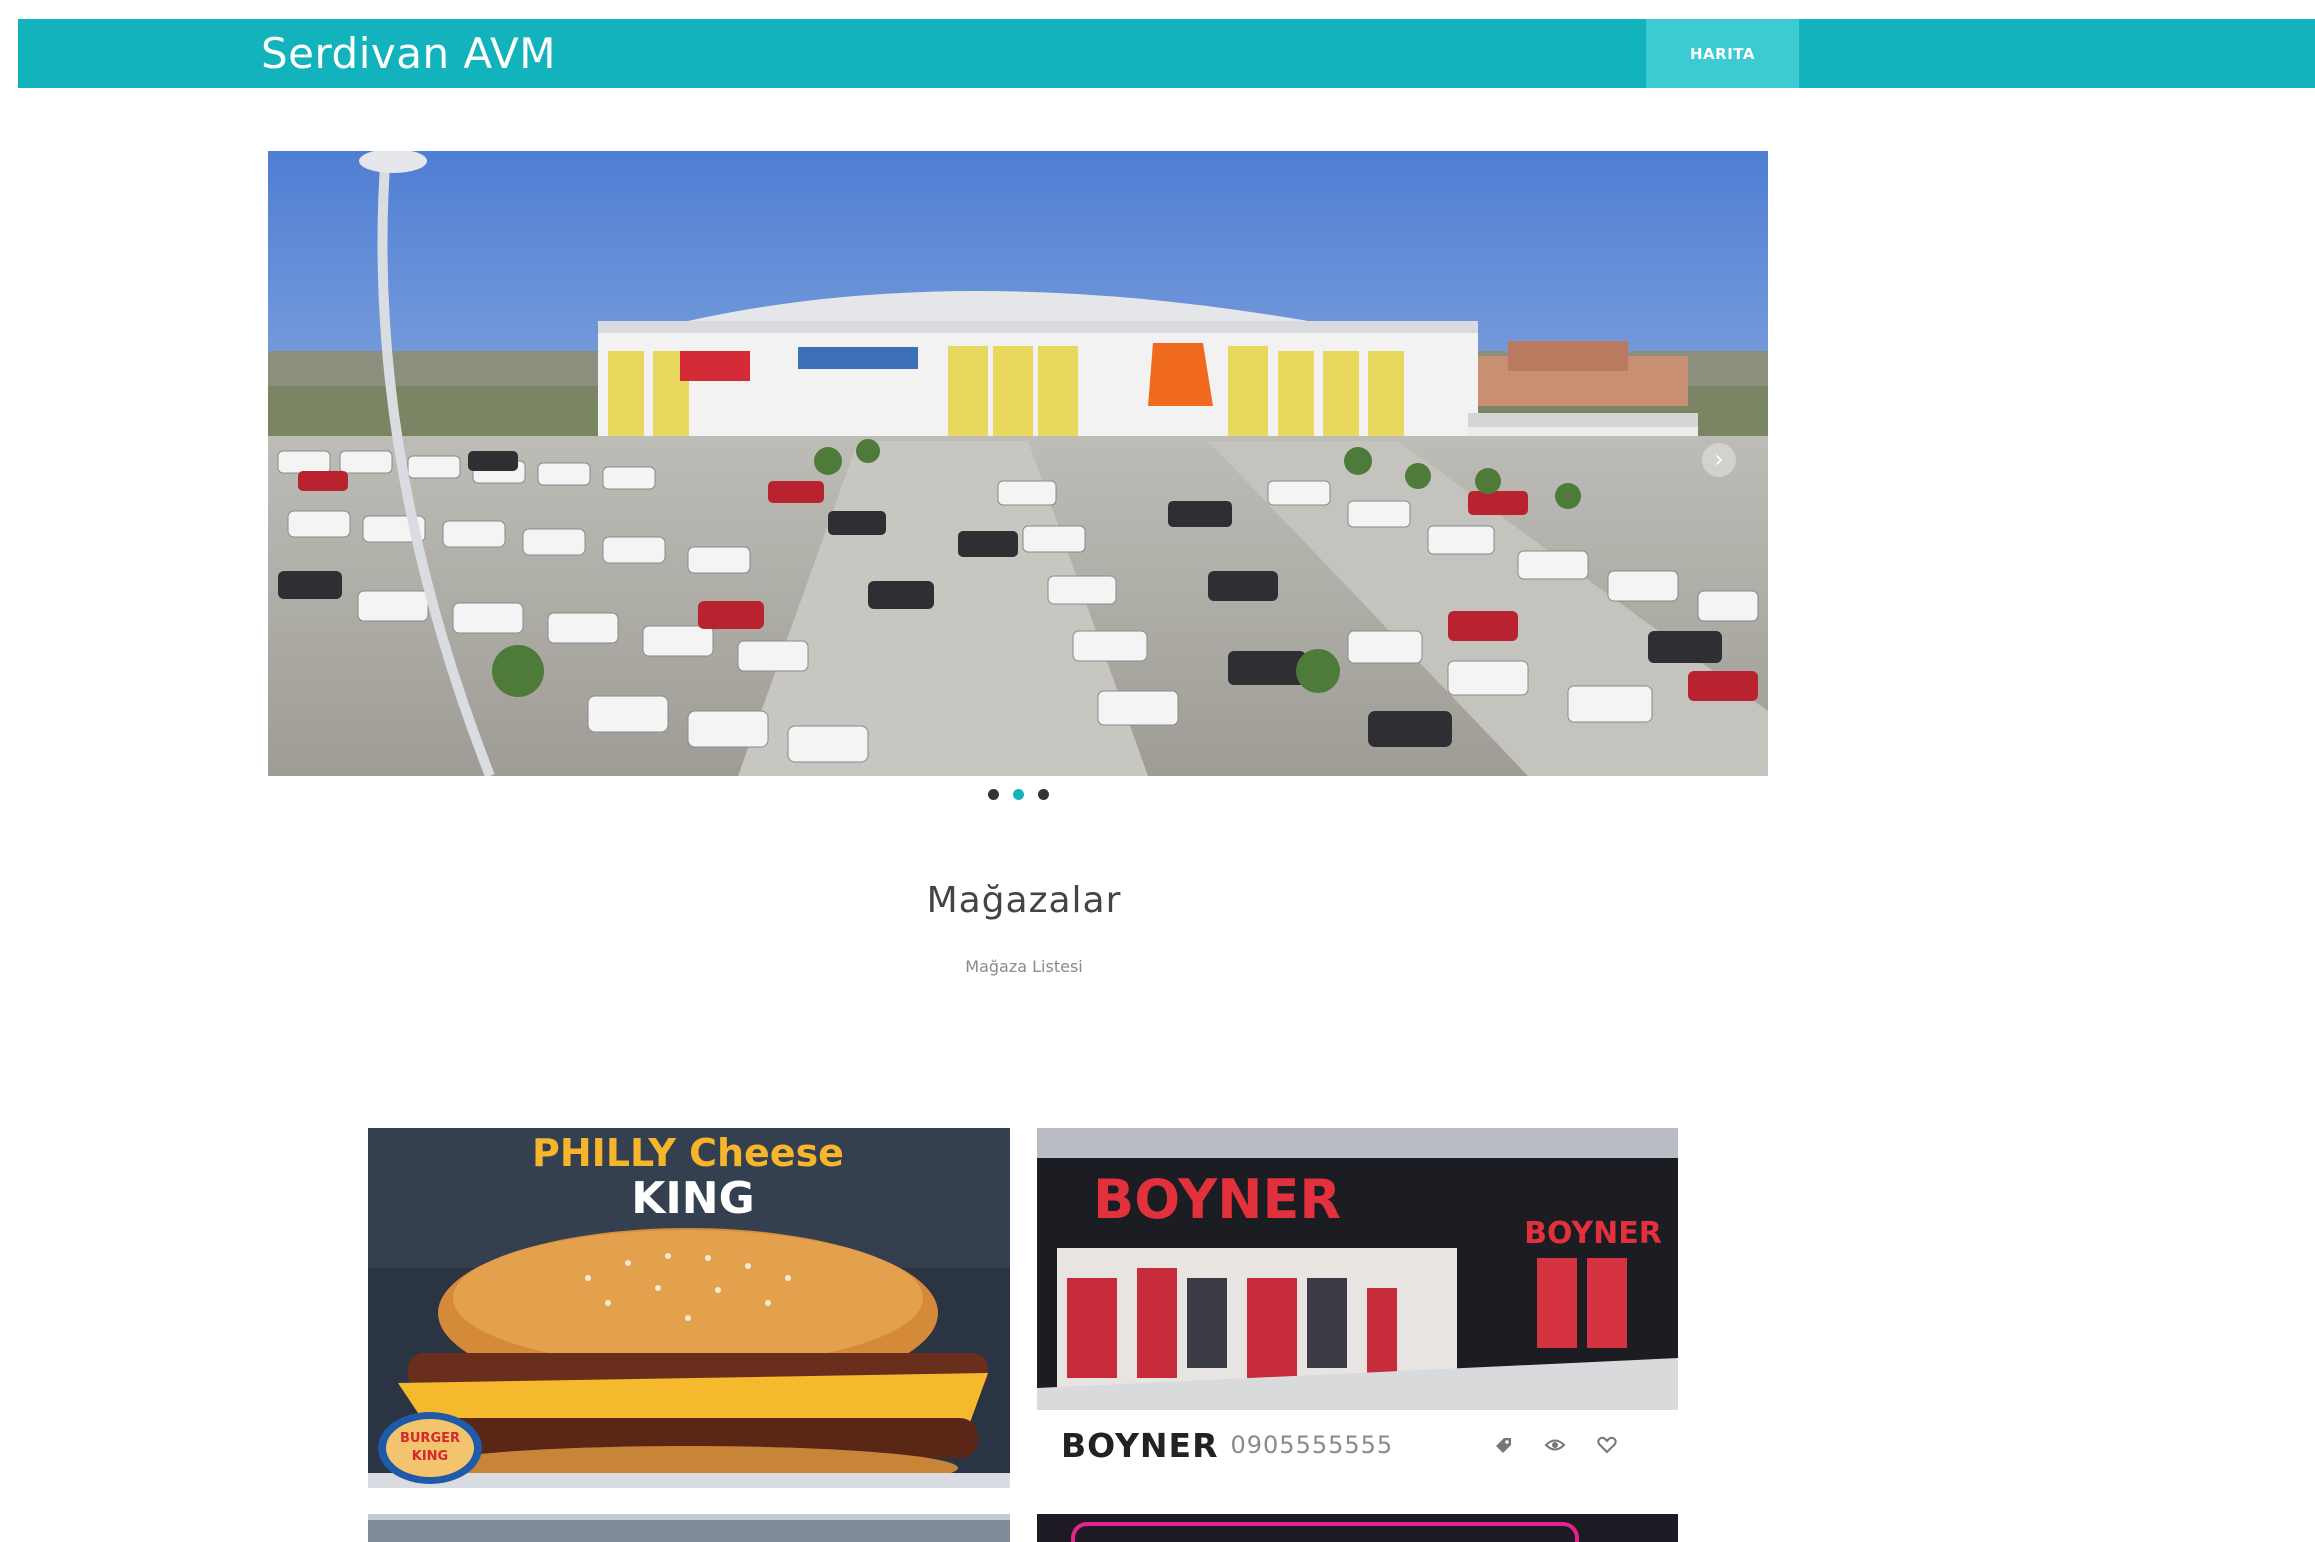 The image size is (2315, 1542). Describe the element at coordinates (1593, 1233) in the screenshot. I see `storefront-sign-2: BOYNER` at that location.